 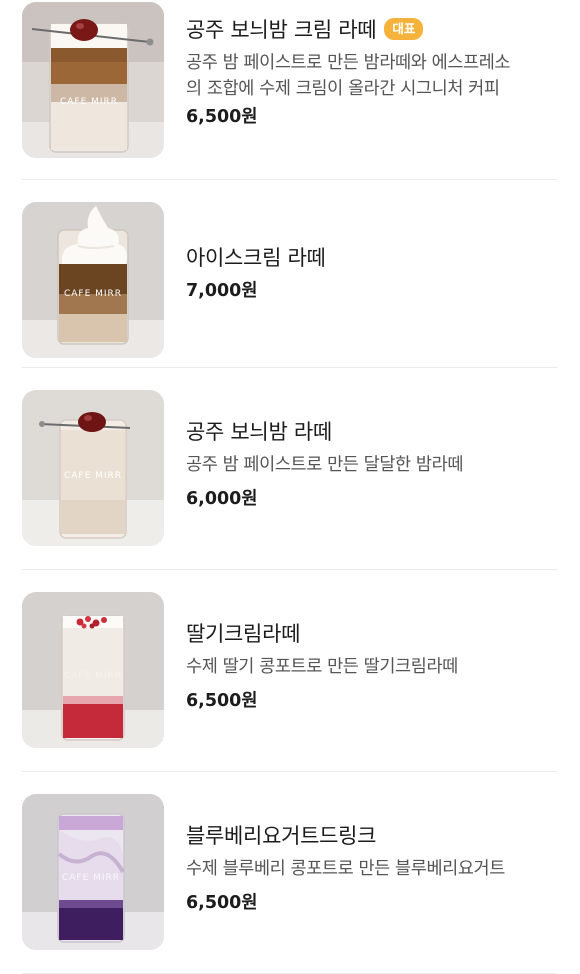 What do you see at coordinates (281, 836) in the screenshot?
I see `item-name: 블루베리요거트드링크` at bounding box center [281, 836].